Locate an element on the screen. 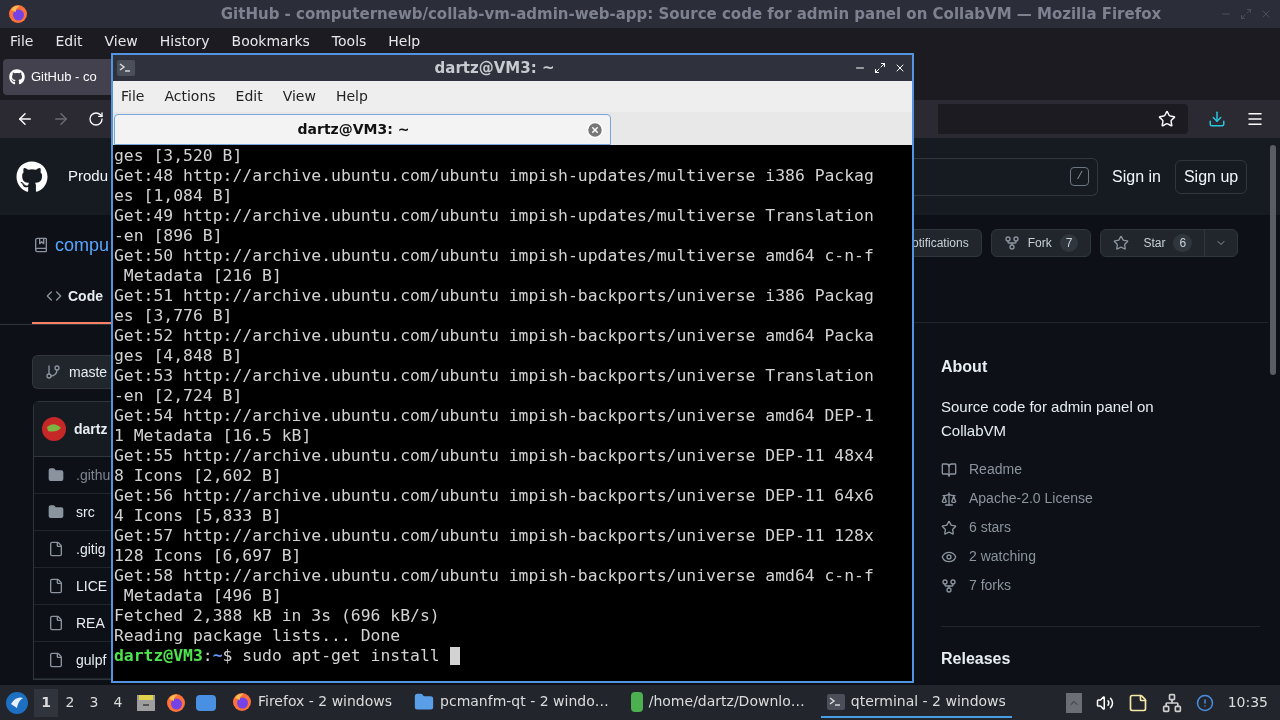 The height and width of the screenshot is (720, 1280). terminal-tab: dartz@VM3: ~ is located at coordinates (362, 129).